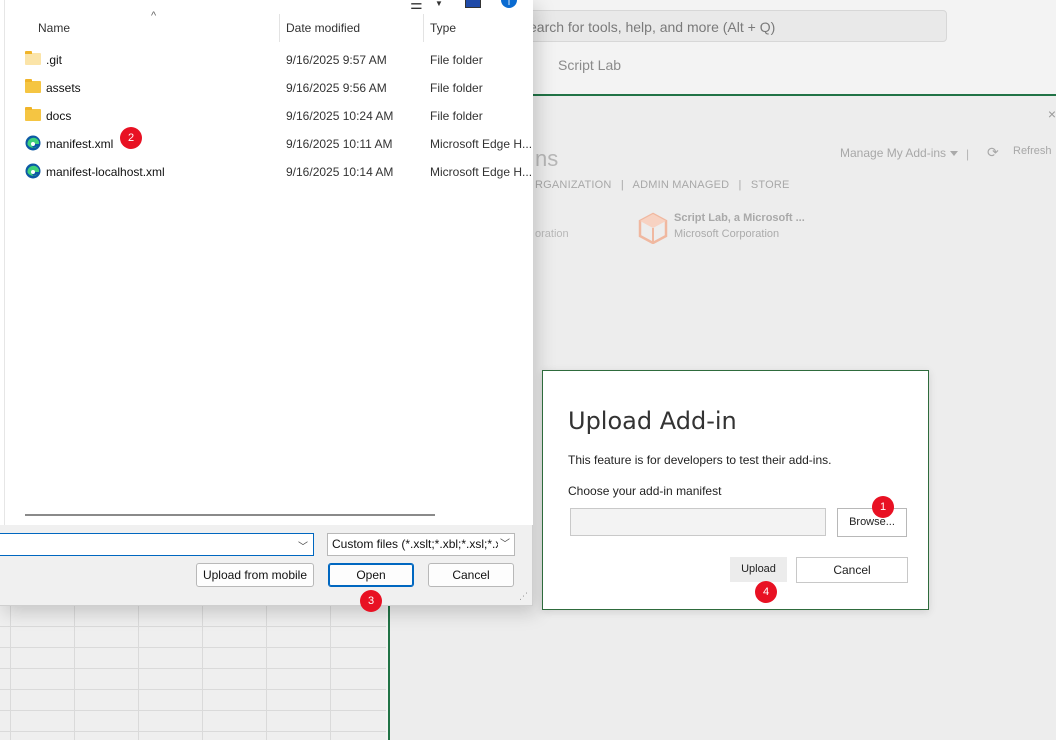 The height and width of the screenshot is (740, 1056). I want to click on chevron-down-icon: ▼, so click(439, 4).